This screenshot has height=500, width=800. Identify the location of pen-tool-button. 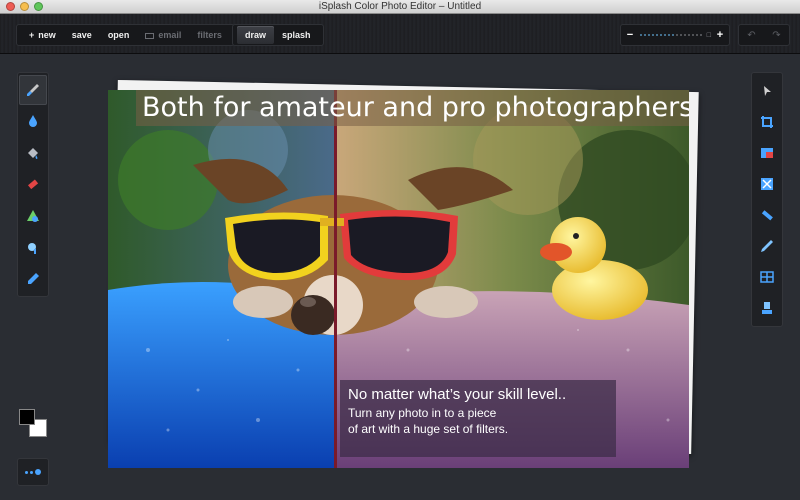
(767, 245).